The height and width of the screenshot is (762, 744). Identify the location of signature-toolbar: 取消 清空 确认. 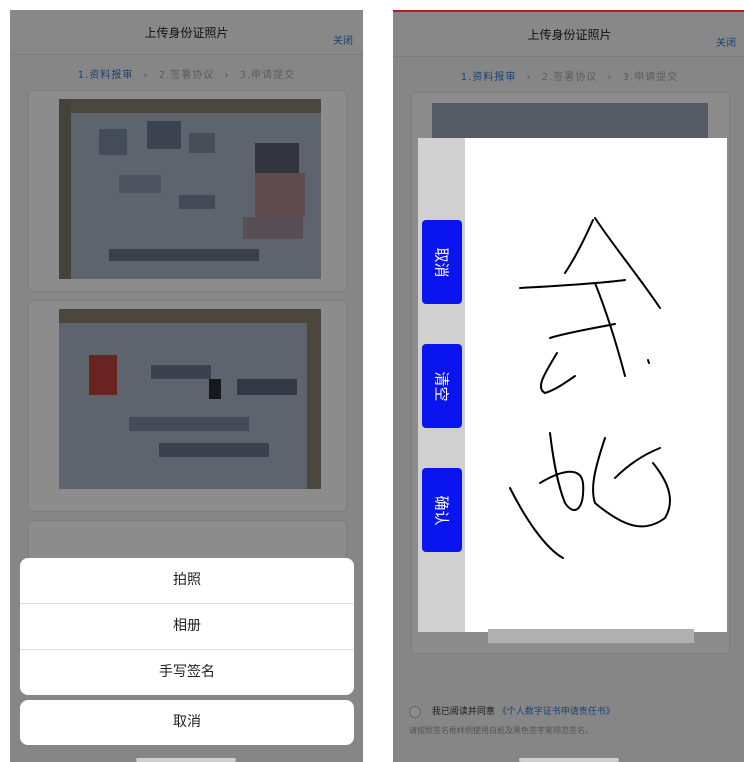
(441, 385).